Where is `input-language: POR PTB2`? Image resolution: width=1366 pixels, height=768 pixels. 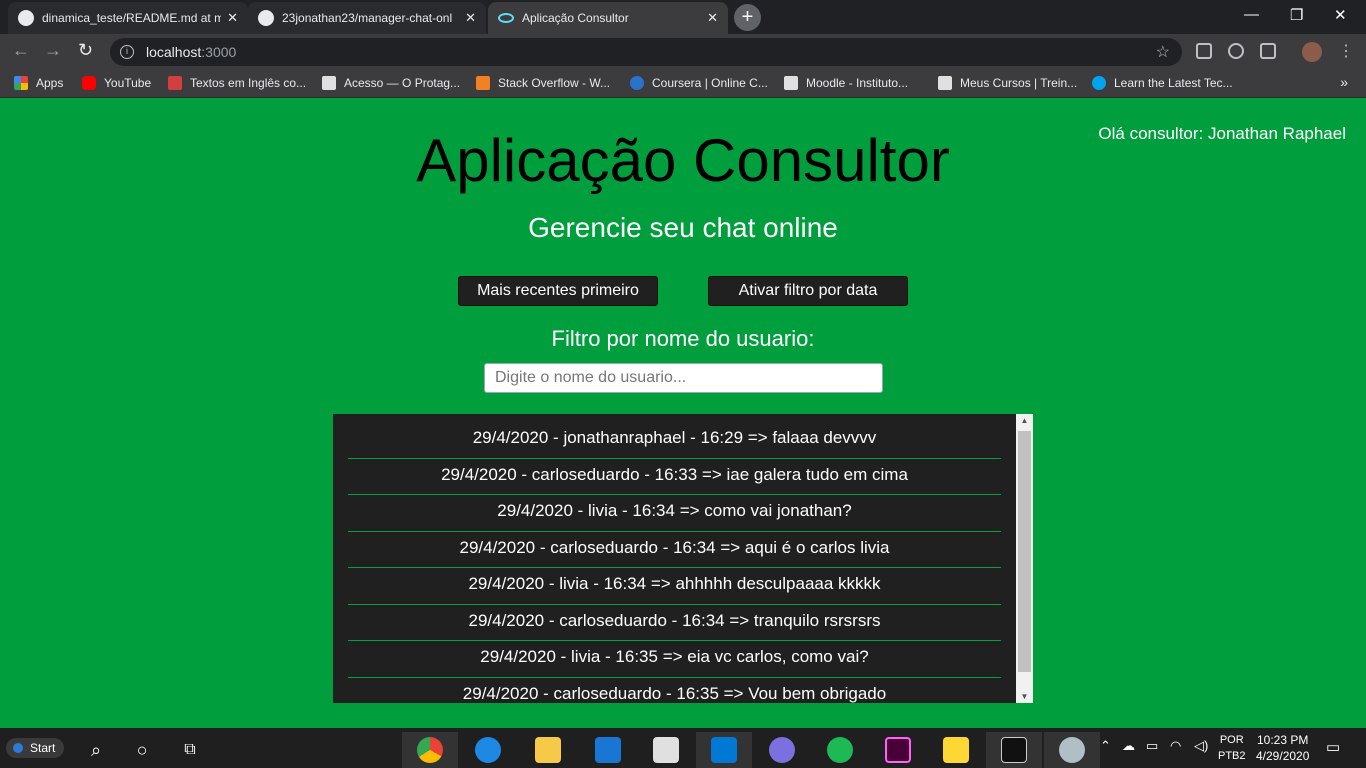
input-language: POR PTB2 is located at coordinates (1232, 748).